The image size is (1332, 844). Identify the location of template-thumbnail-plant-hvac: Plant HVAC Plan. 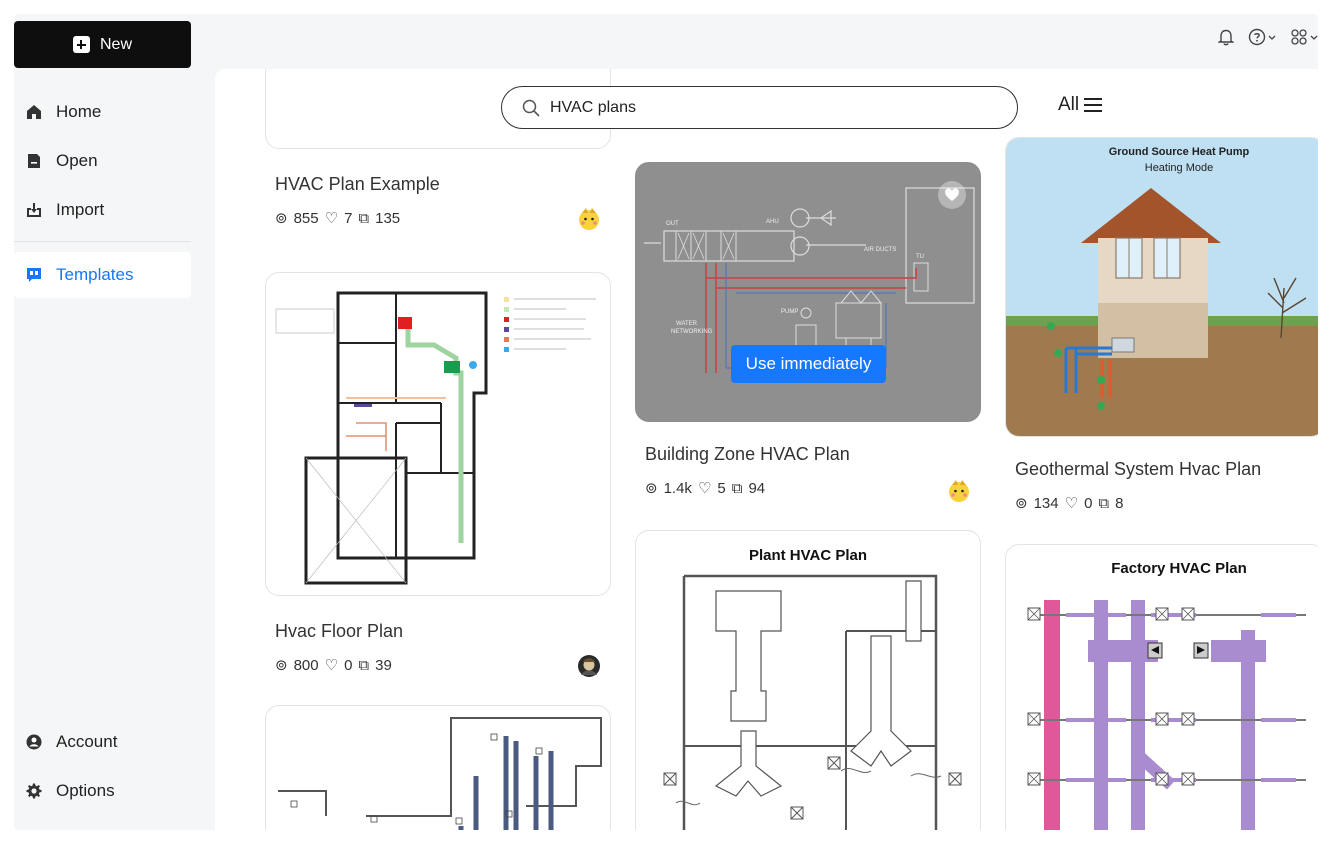
(808, 680).